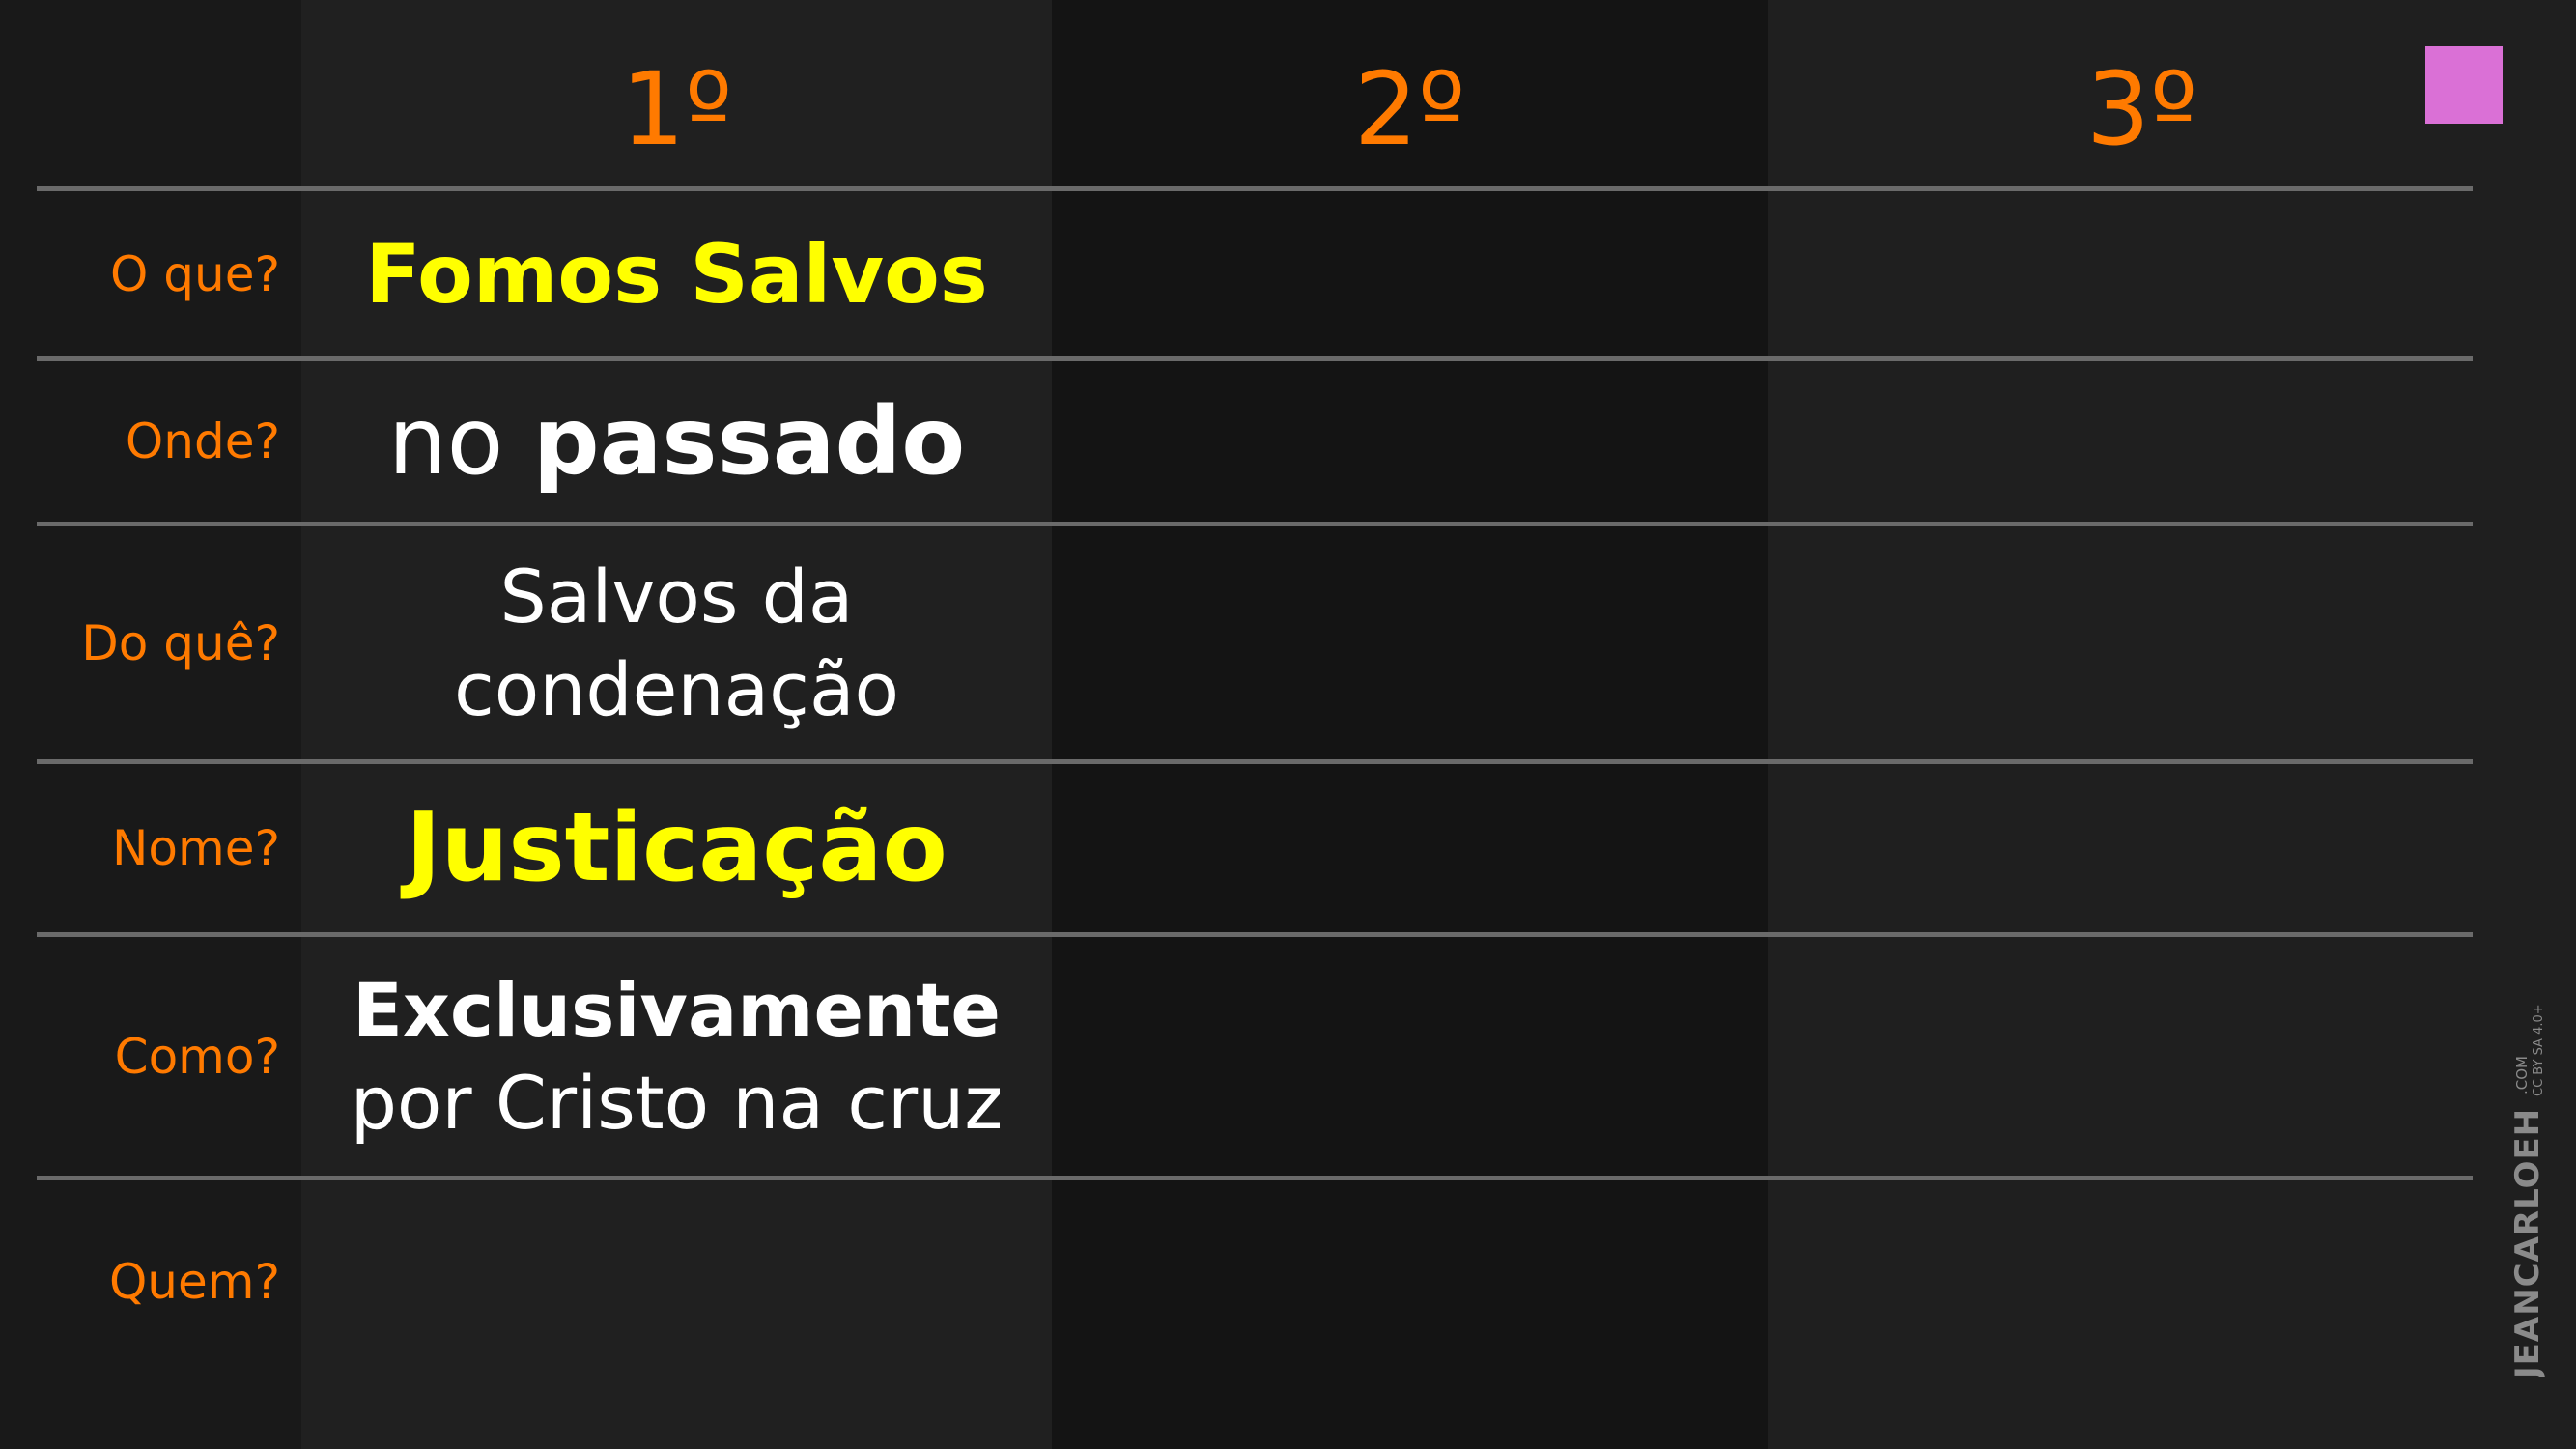 The image size is (2576, 1449). I want to click on watermark-logo: JEANCARLOEH .COM CC BY SA 4.0+, so click(2527, 1190).